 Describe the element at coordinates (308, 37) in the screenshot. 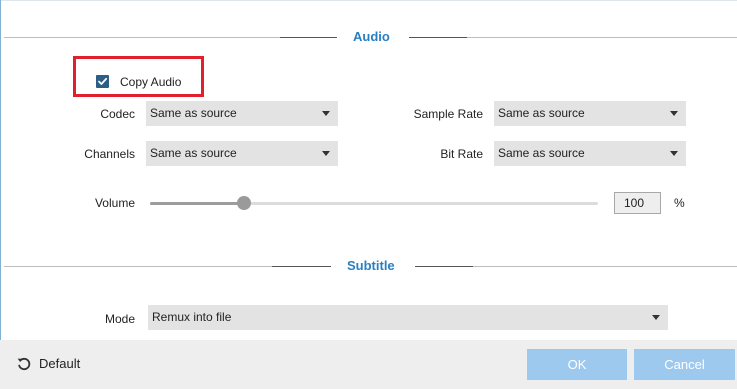

I see `audio-divider-left-dark` at that location.